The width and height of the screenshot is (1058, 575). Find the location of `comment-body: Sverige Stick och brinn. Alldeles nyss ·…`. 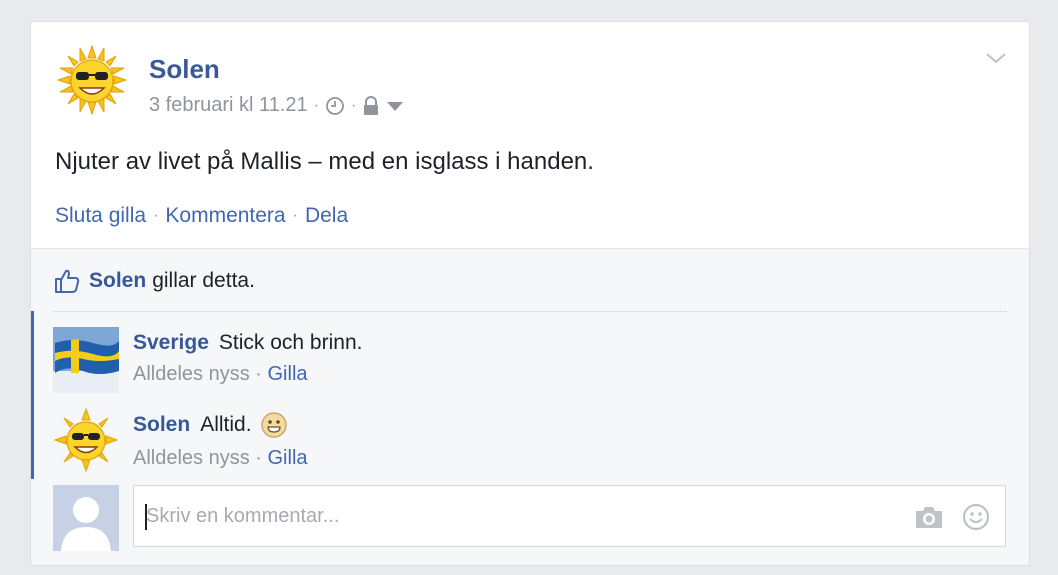

comment-body: Sverige Stick och brinn. Alldeles nyss ·… is located at coordinates (247, 360).